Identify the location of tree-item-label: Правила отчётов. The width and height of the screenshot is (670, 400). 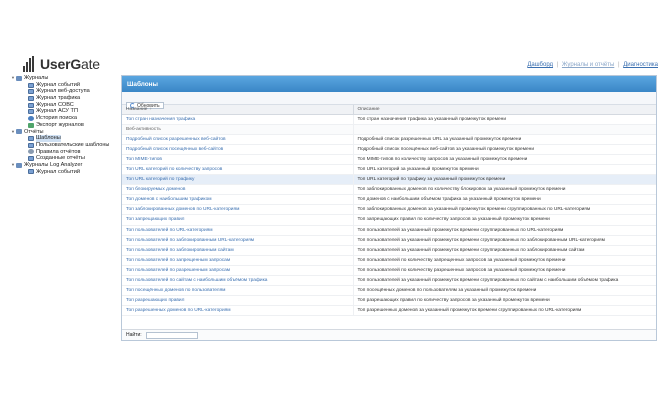
(58, 151).